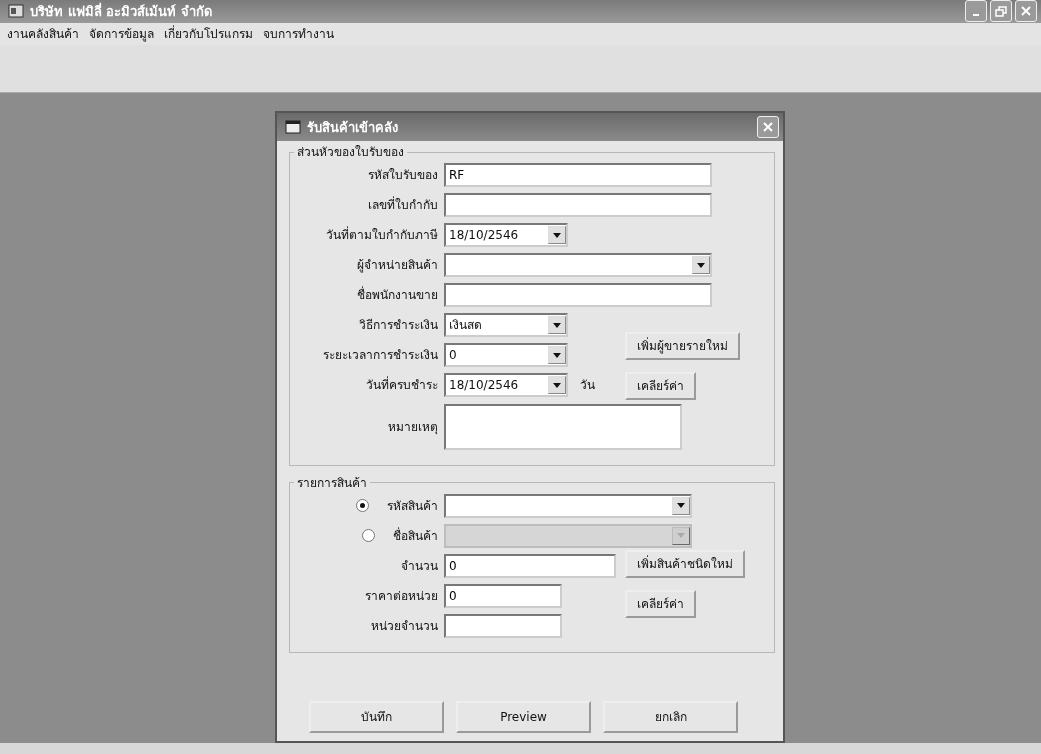  What do you see at coordinates (376, 717) in the screenshot?
I see `dialog-button: บันทึก` at bounding box center [376, 717].